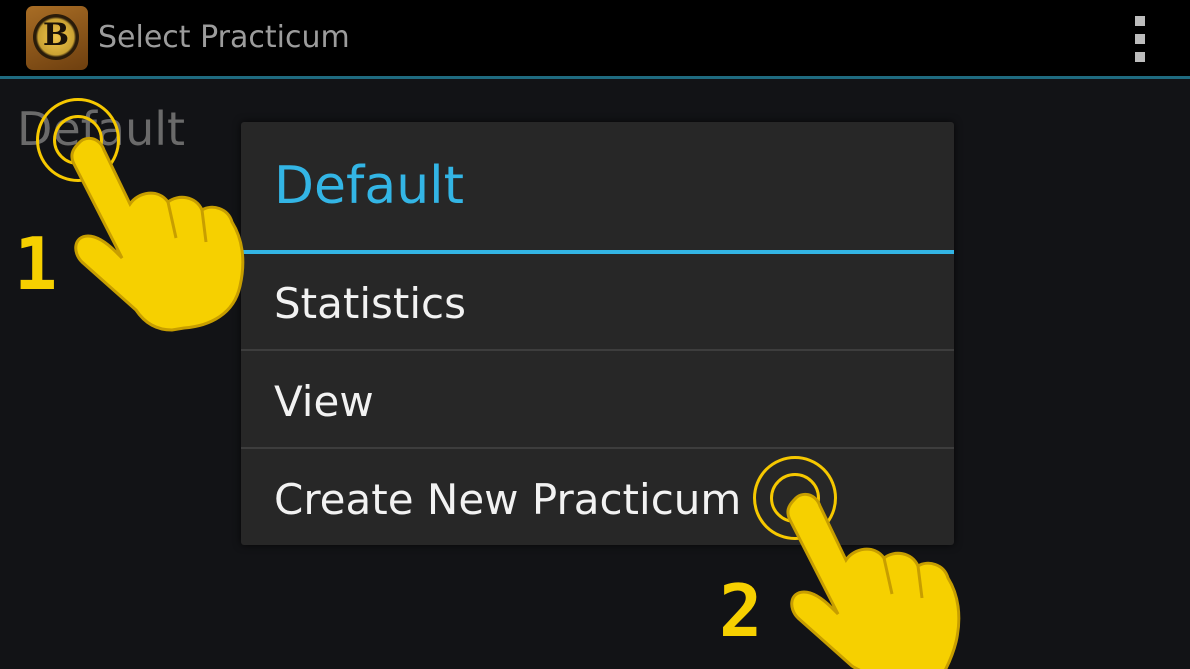 The width and height of the screenshot is (1190, 669). I want to click on more-vertical-icon, so click(1140, 39).